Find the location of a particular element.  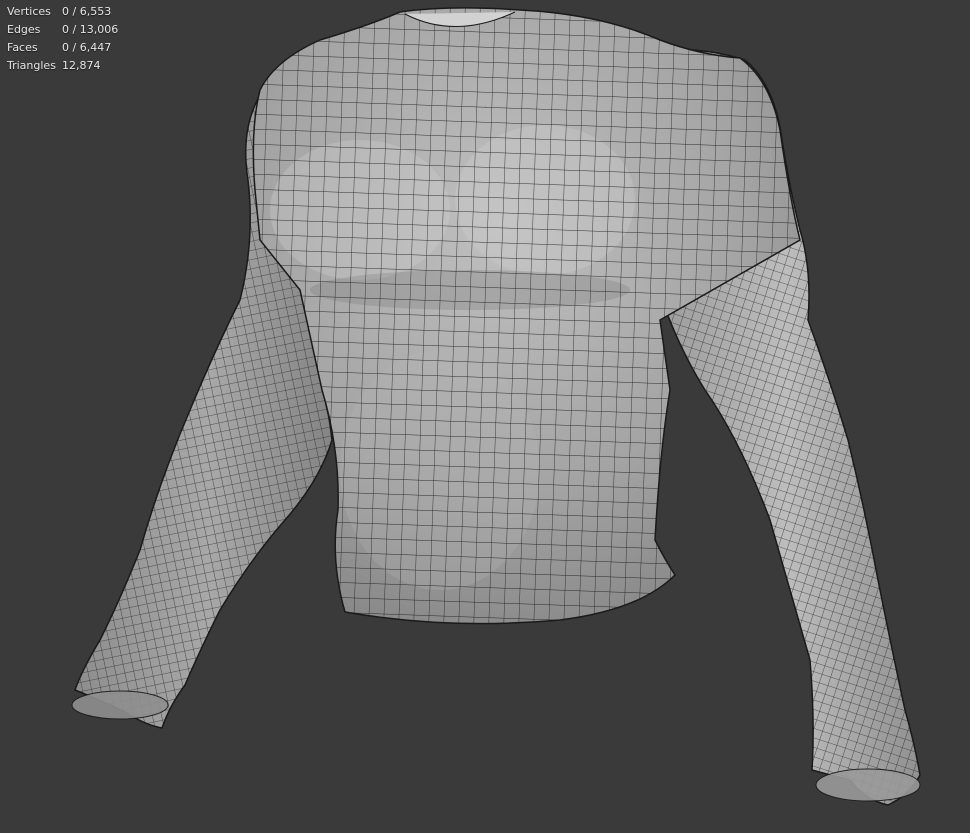

stat-row-vertices: Vertices 0 / 6,553 is located at coordinates (62, 12).